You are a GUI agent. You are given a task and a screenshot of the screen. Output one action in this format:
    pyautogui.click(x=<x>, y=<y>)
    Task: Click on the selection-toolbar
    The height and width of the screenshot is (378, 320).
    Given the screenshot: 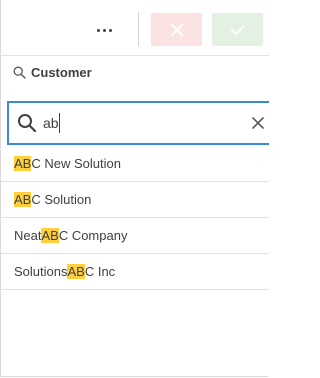 What is the action you would take?
    pyautogui.click(x=135, y=27)
    